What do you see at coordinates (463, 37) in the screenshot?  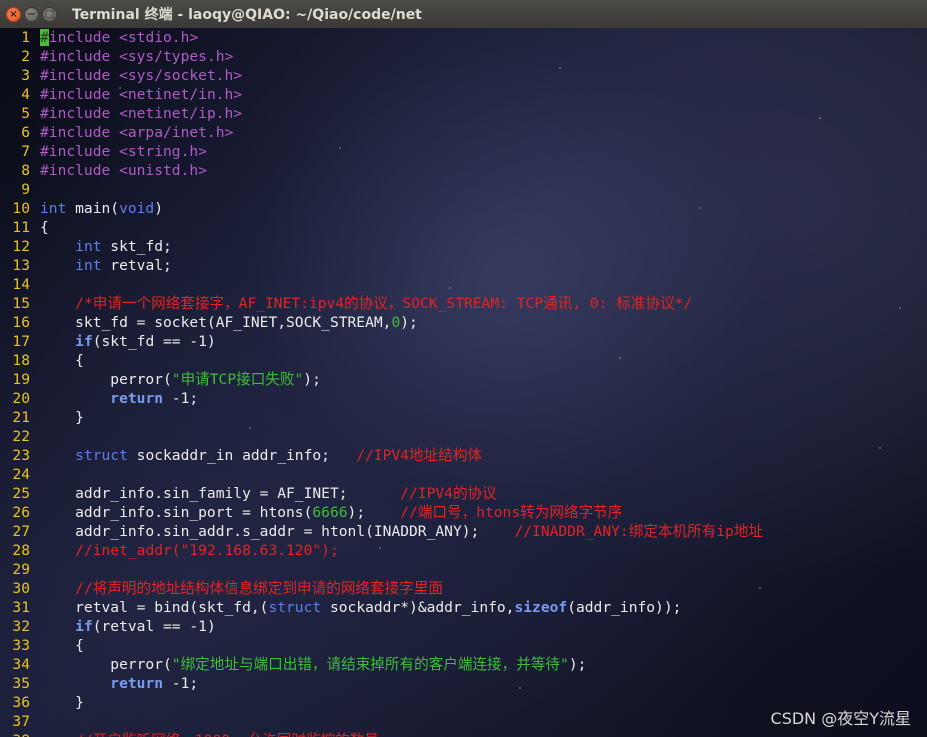 I see `code-line: 1 #include <stdio.h>` at bounding box center [463, 37].